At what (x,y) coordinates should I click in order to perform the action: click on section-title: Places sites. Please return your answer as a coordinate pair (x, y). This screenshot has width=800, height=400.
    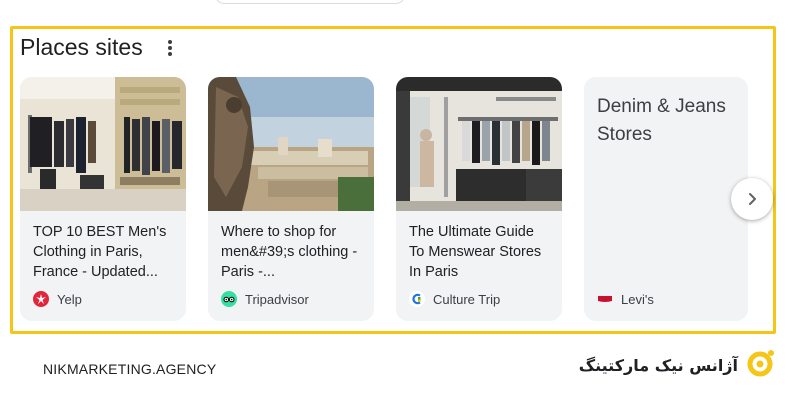
    Looking at the image, I should click on (81, 47).